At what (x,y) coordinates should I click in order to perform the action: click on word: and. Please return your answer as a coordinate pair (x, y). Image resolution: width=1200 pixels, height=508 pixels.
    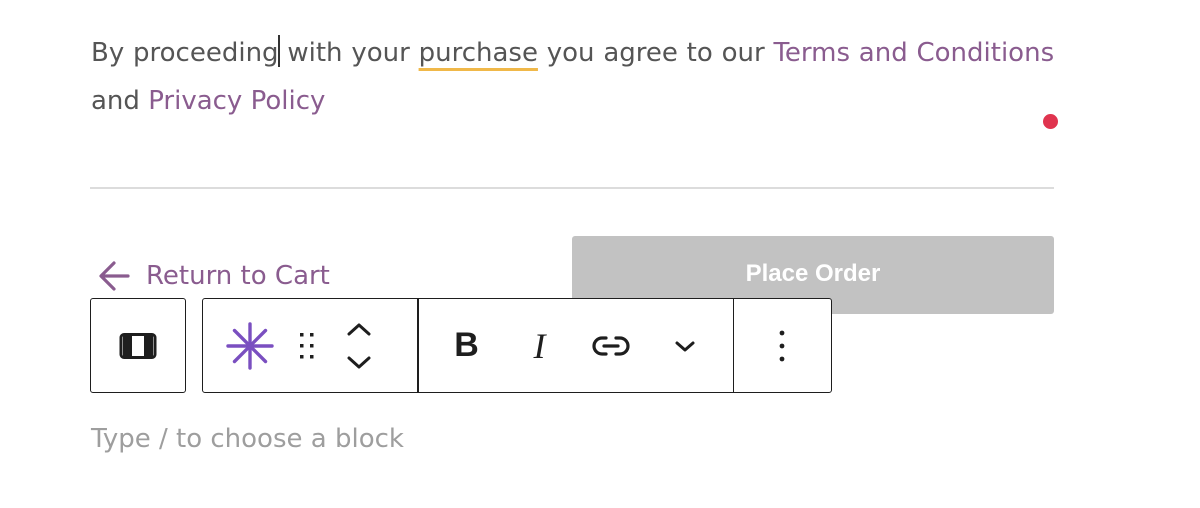
    Looking at the image, I should click on (115, 101).